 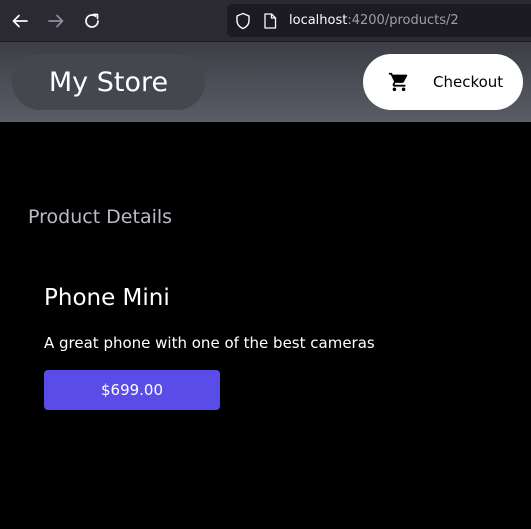 What do you see at coordinates (318, 20) in the screenshot?
I see `url-host: localhost` at bounding box center [318, 20].